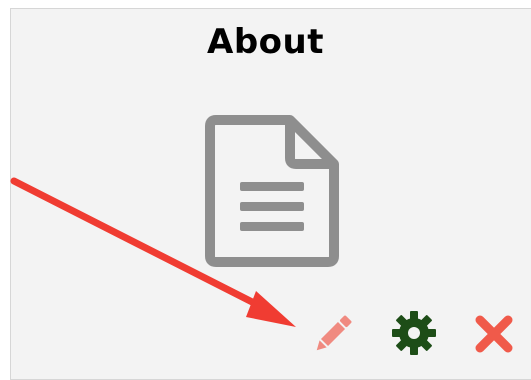 The height and width of the screenshot is (380, 531). What do you see at coordinates (333, 334) in the screenshot?
I see `pencil-icon` at bounding box center [333, 334].